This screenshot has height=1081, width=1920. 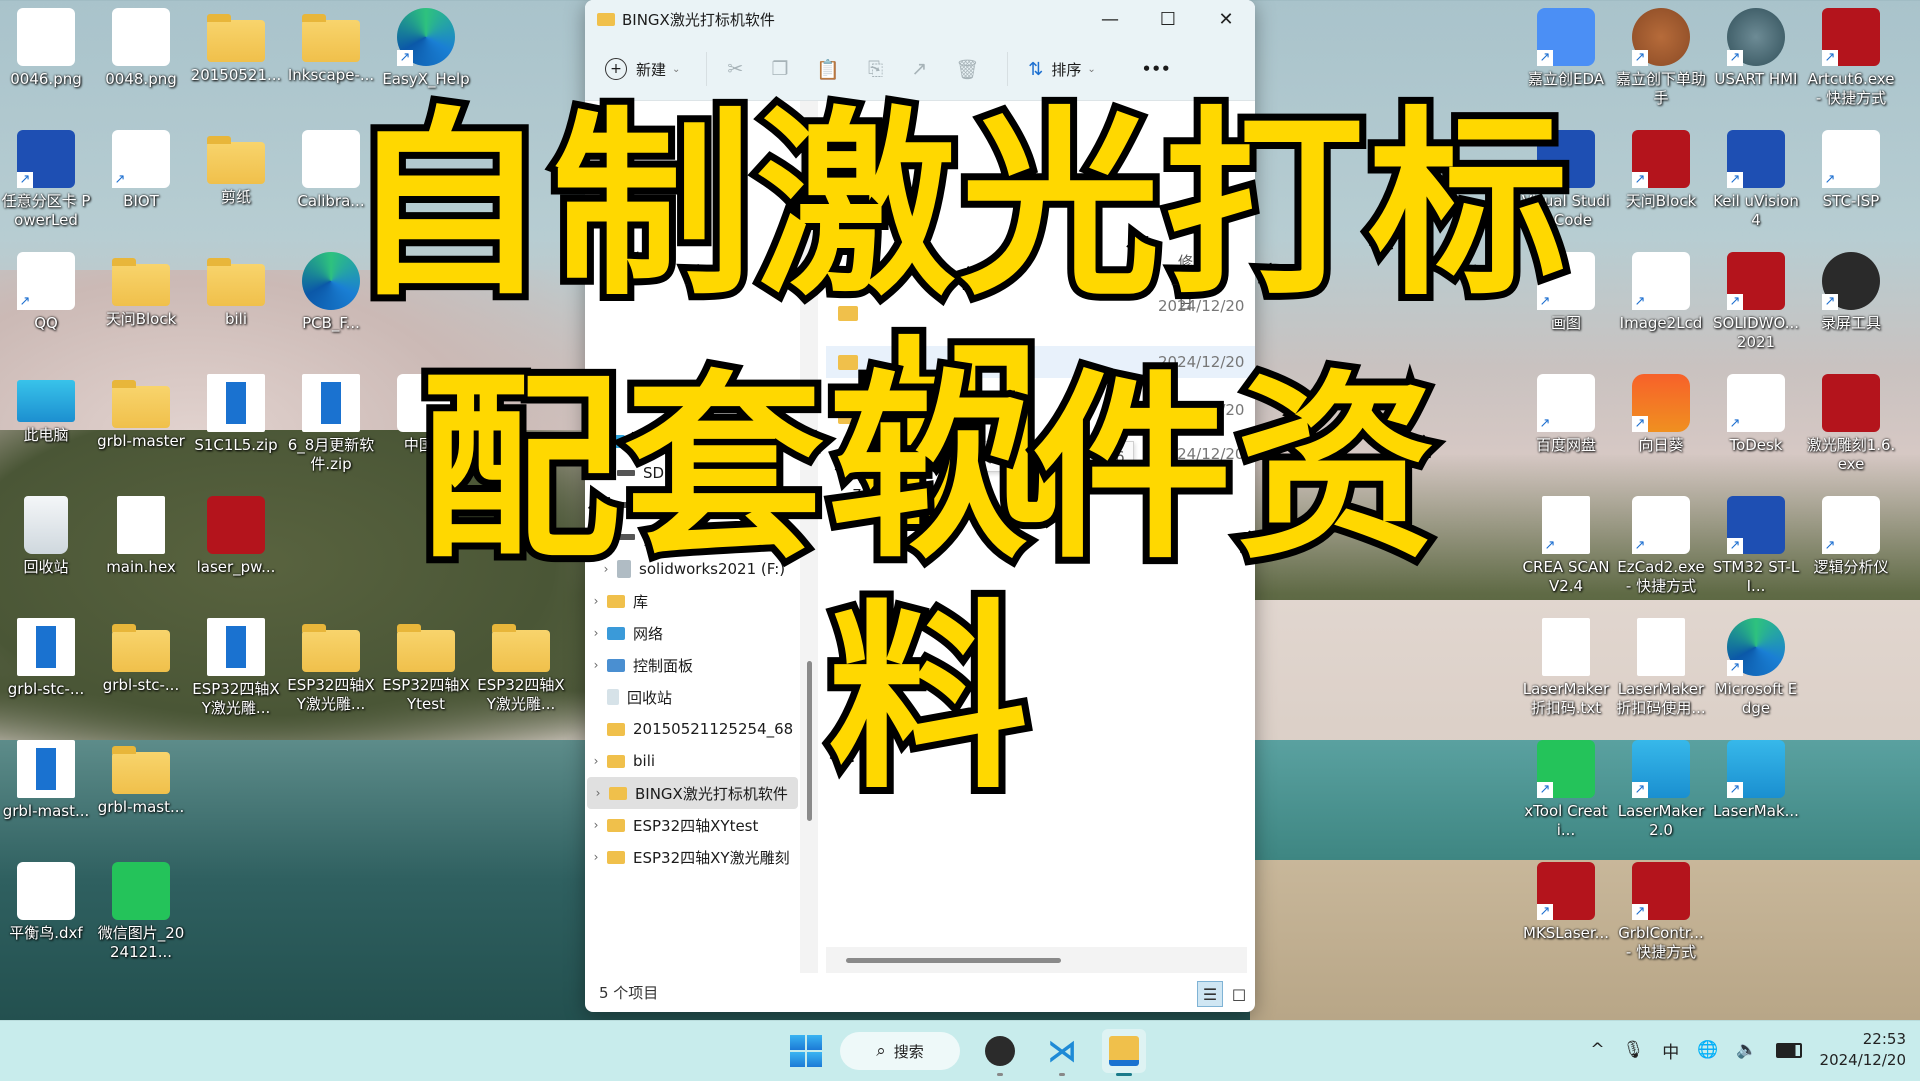 I want to click on maximize-button: ☐, so click(x=1168, y=19).